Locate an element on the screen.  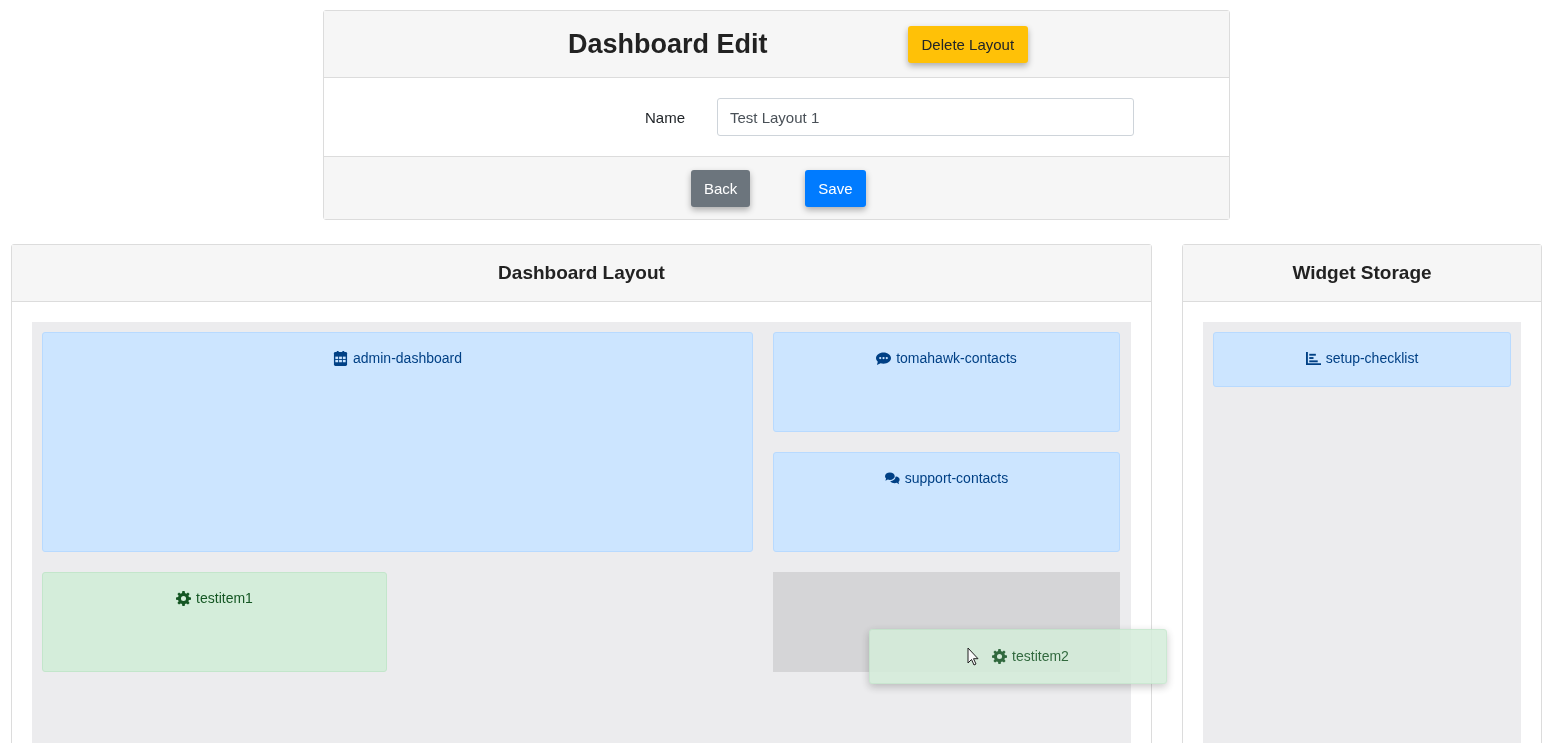
widget-tile: setup-checklist is located at coordinates (1362, 359).